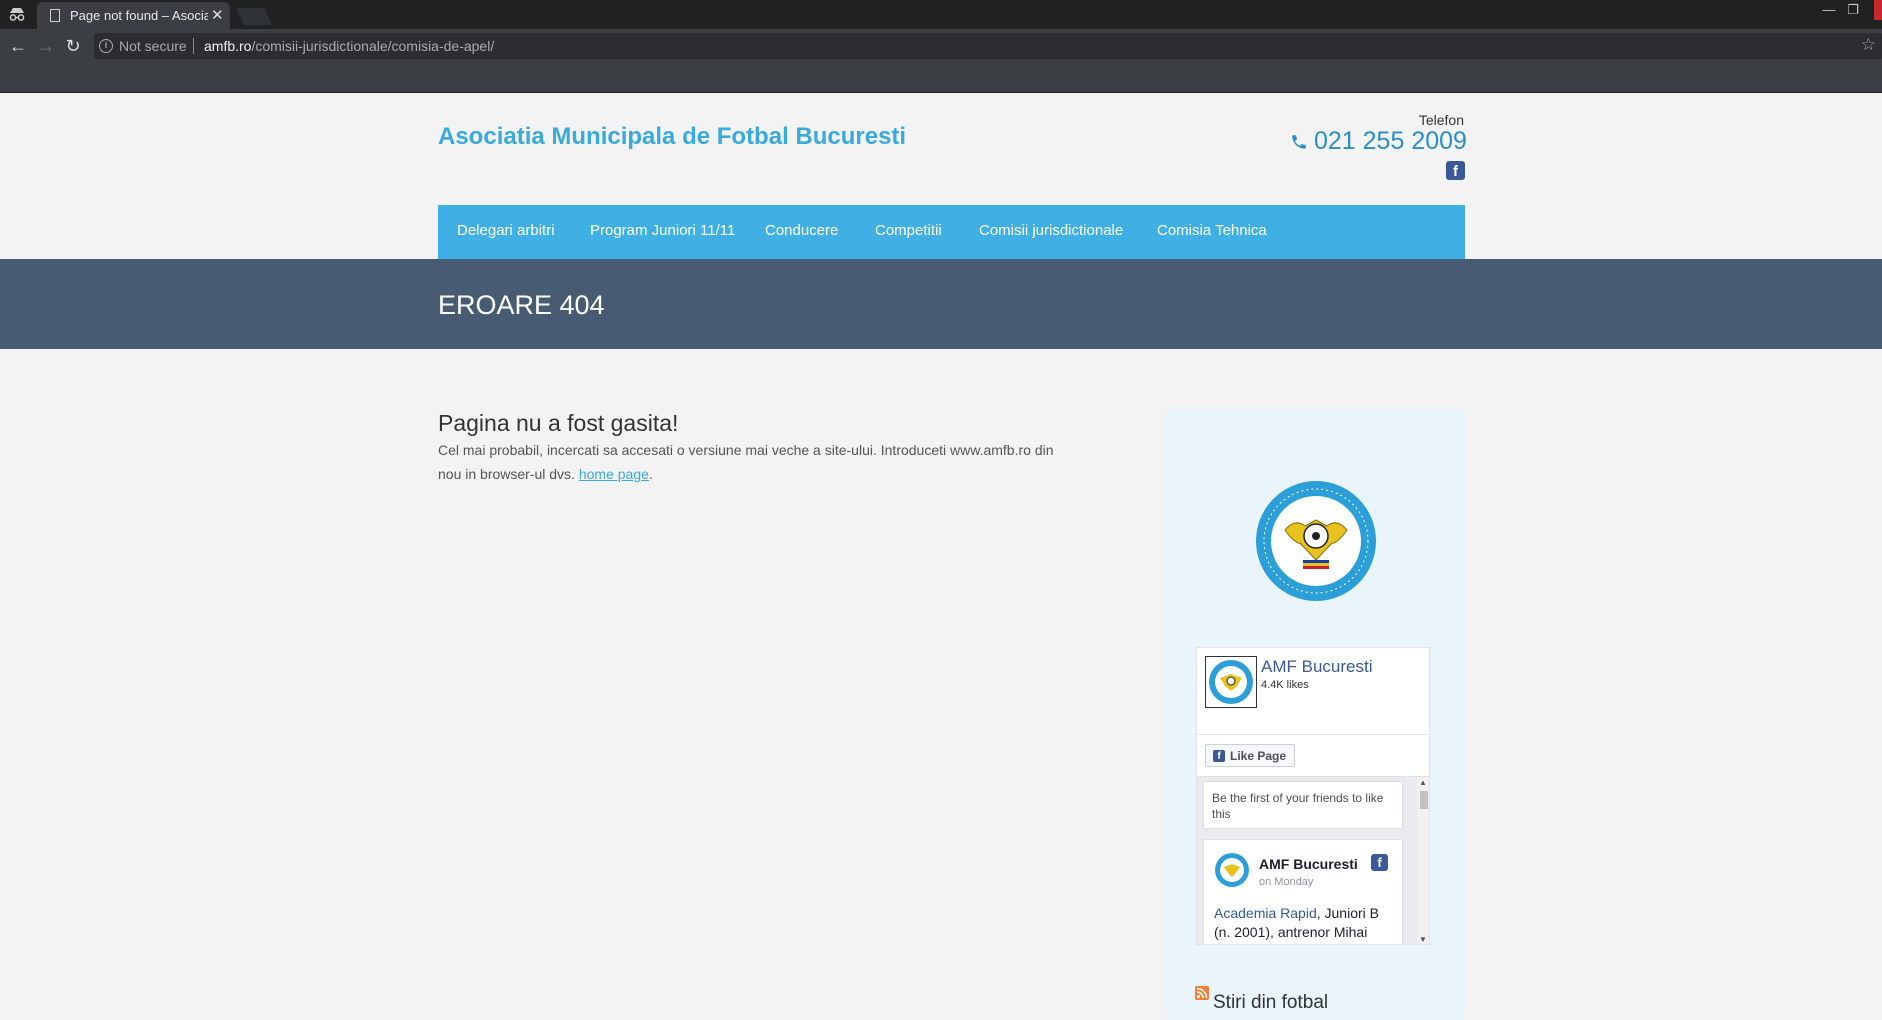 The width and height of the screenshot is (1882, 1020). Describe the element at coordinates (506, 230) in the screenshot. I see `nav-item-delegari-arbitri: Delegari arbitri` at that location.